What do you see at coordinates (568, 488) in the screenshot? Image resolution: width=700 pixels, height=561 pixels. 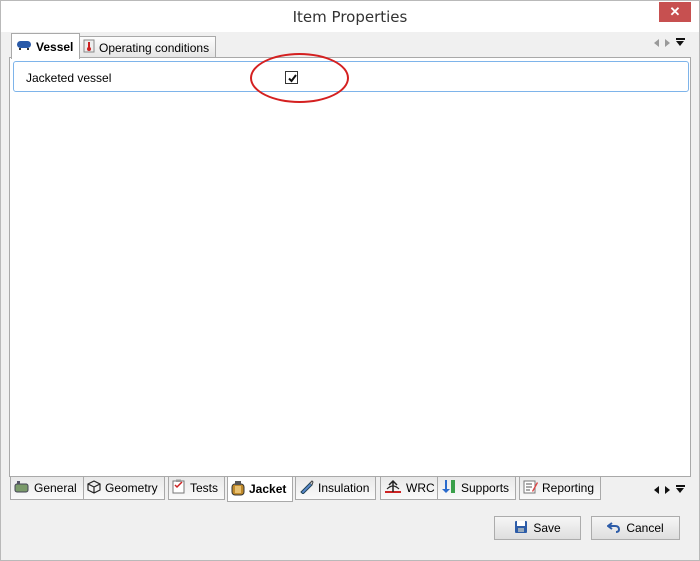 I see `tab-reporting-label: Reporting` at bounding box center [568, 488].